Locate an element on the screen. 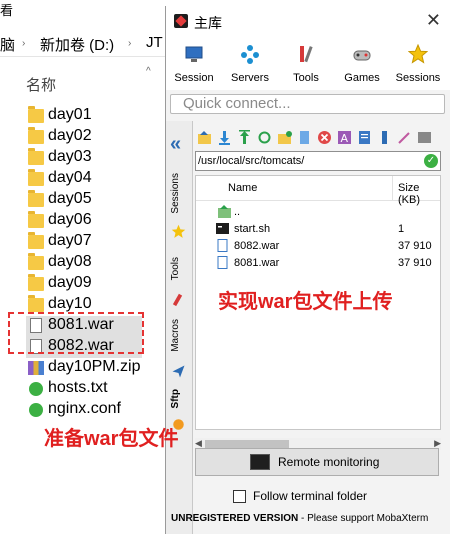  check-icon: ✓ is located at coordinates (431, 161).